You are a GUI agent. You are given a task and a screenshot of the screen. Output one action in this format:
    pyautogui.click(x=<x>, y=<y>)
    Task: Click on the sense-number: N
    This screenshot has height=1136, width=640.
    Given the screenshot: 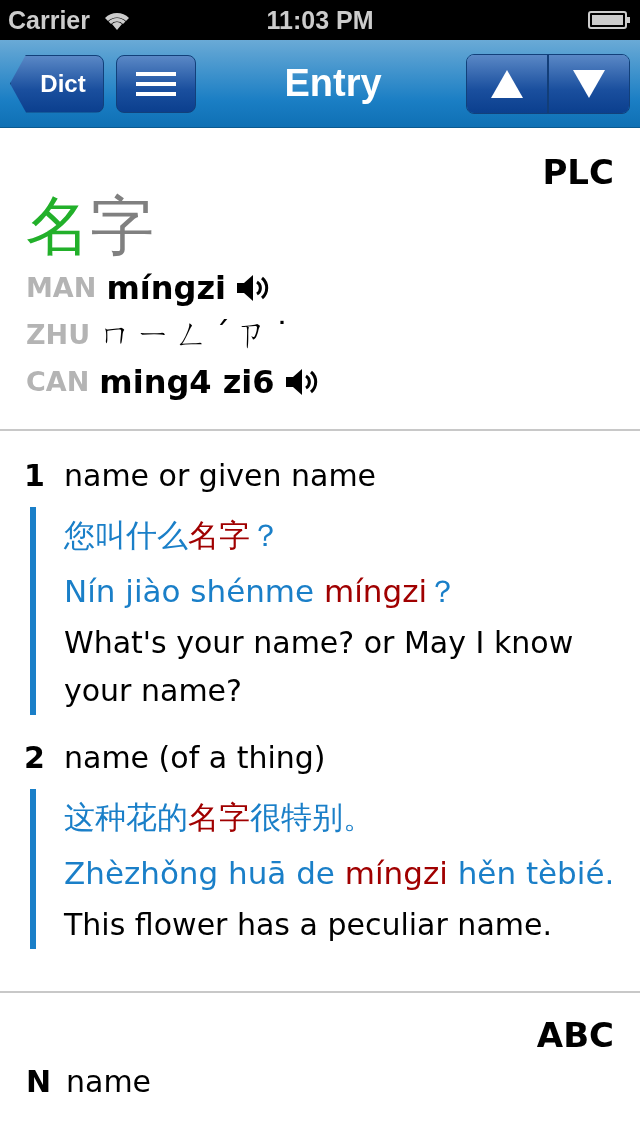 What is the action you would take?
    pyautogui.click(x=38, y=1082)
    